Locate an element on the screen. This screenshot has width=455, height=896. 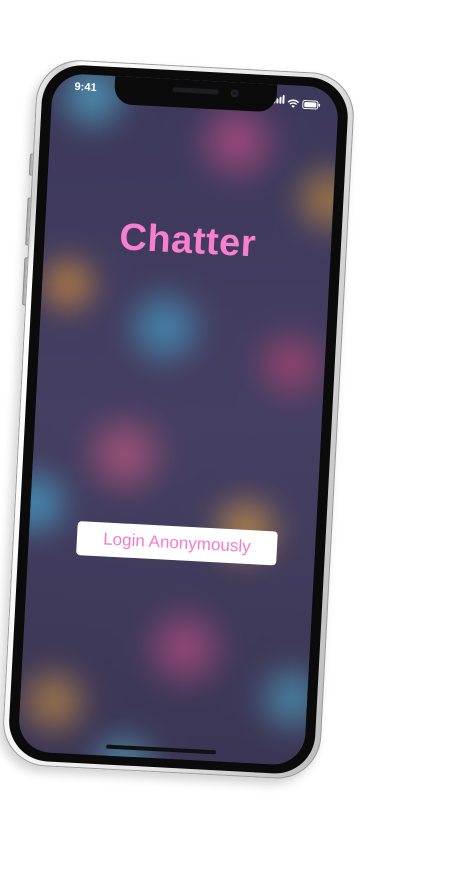
front-camera is located at coordinates (234, 93).